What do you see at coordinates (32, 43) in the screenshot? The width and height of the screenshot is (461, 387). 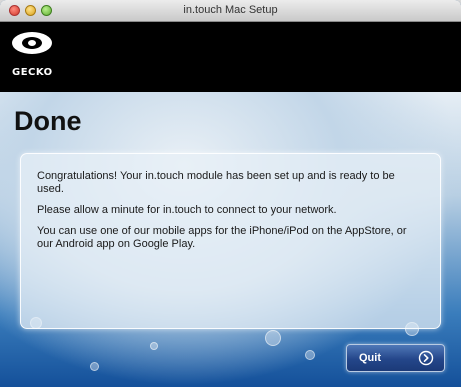 I see `gecko-logo-icon` at bounding box center [32, 43].